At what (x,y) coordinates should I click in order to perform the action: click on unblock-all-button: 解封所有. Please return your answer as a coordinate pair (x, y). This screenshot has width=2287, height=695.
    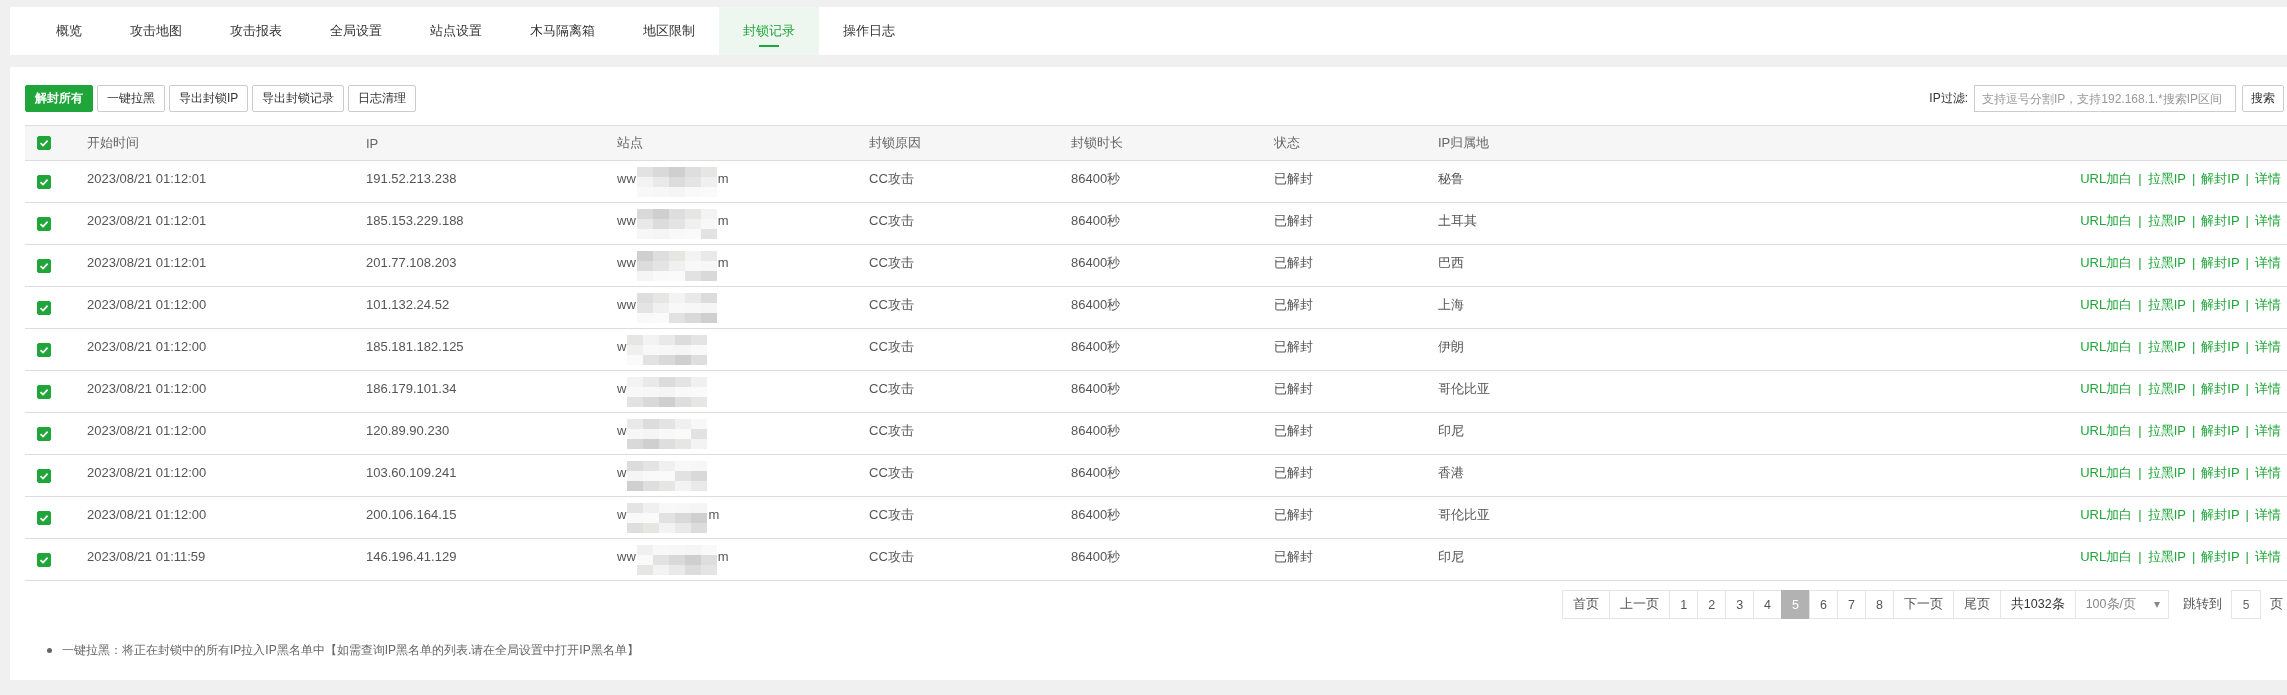
    Looking at the image, I should click on (59, 98).